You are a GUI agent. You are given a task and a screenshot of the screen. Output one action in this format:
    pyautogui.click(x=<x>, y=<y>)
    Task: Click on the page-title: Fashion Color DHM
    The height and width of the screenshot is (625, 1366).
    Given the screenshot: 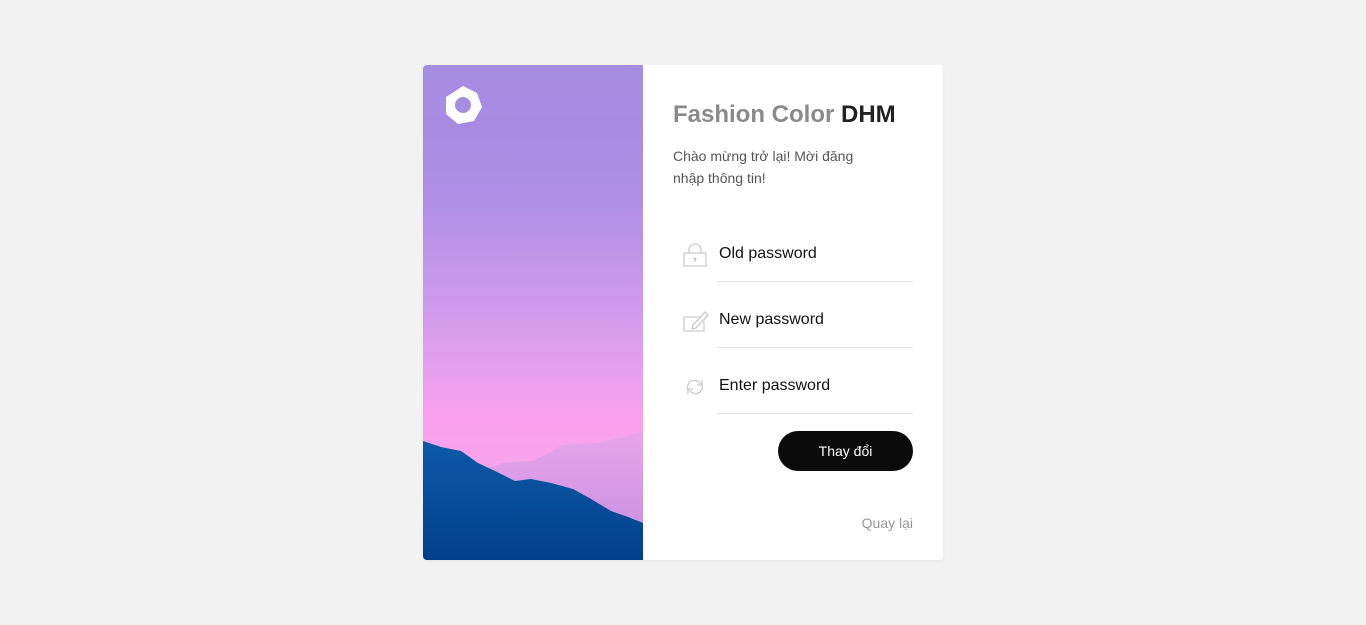 What is the action you would take?
    pyautogui.click(x=784, y=115)
    